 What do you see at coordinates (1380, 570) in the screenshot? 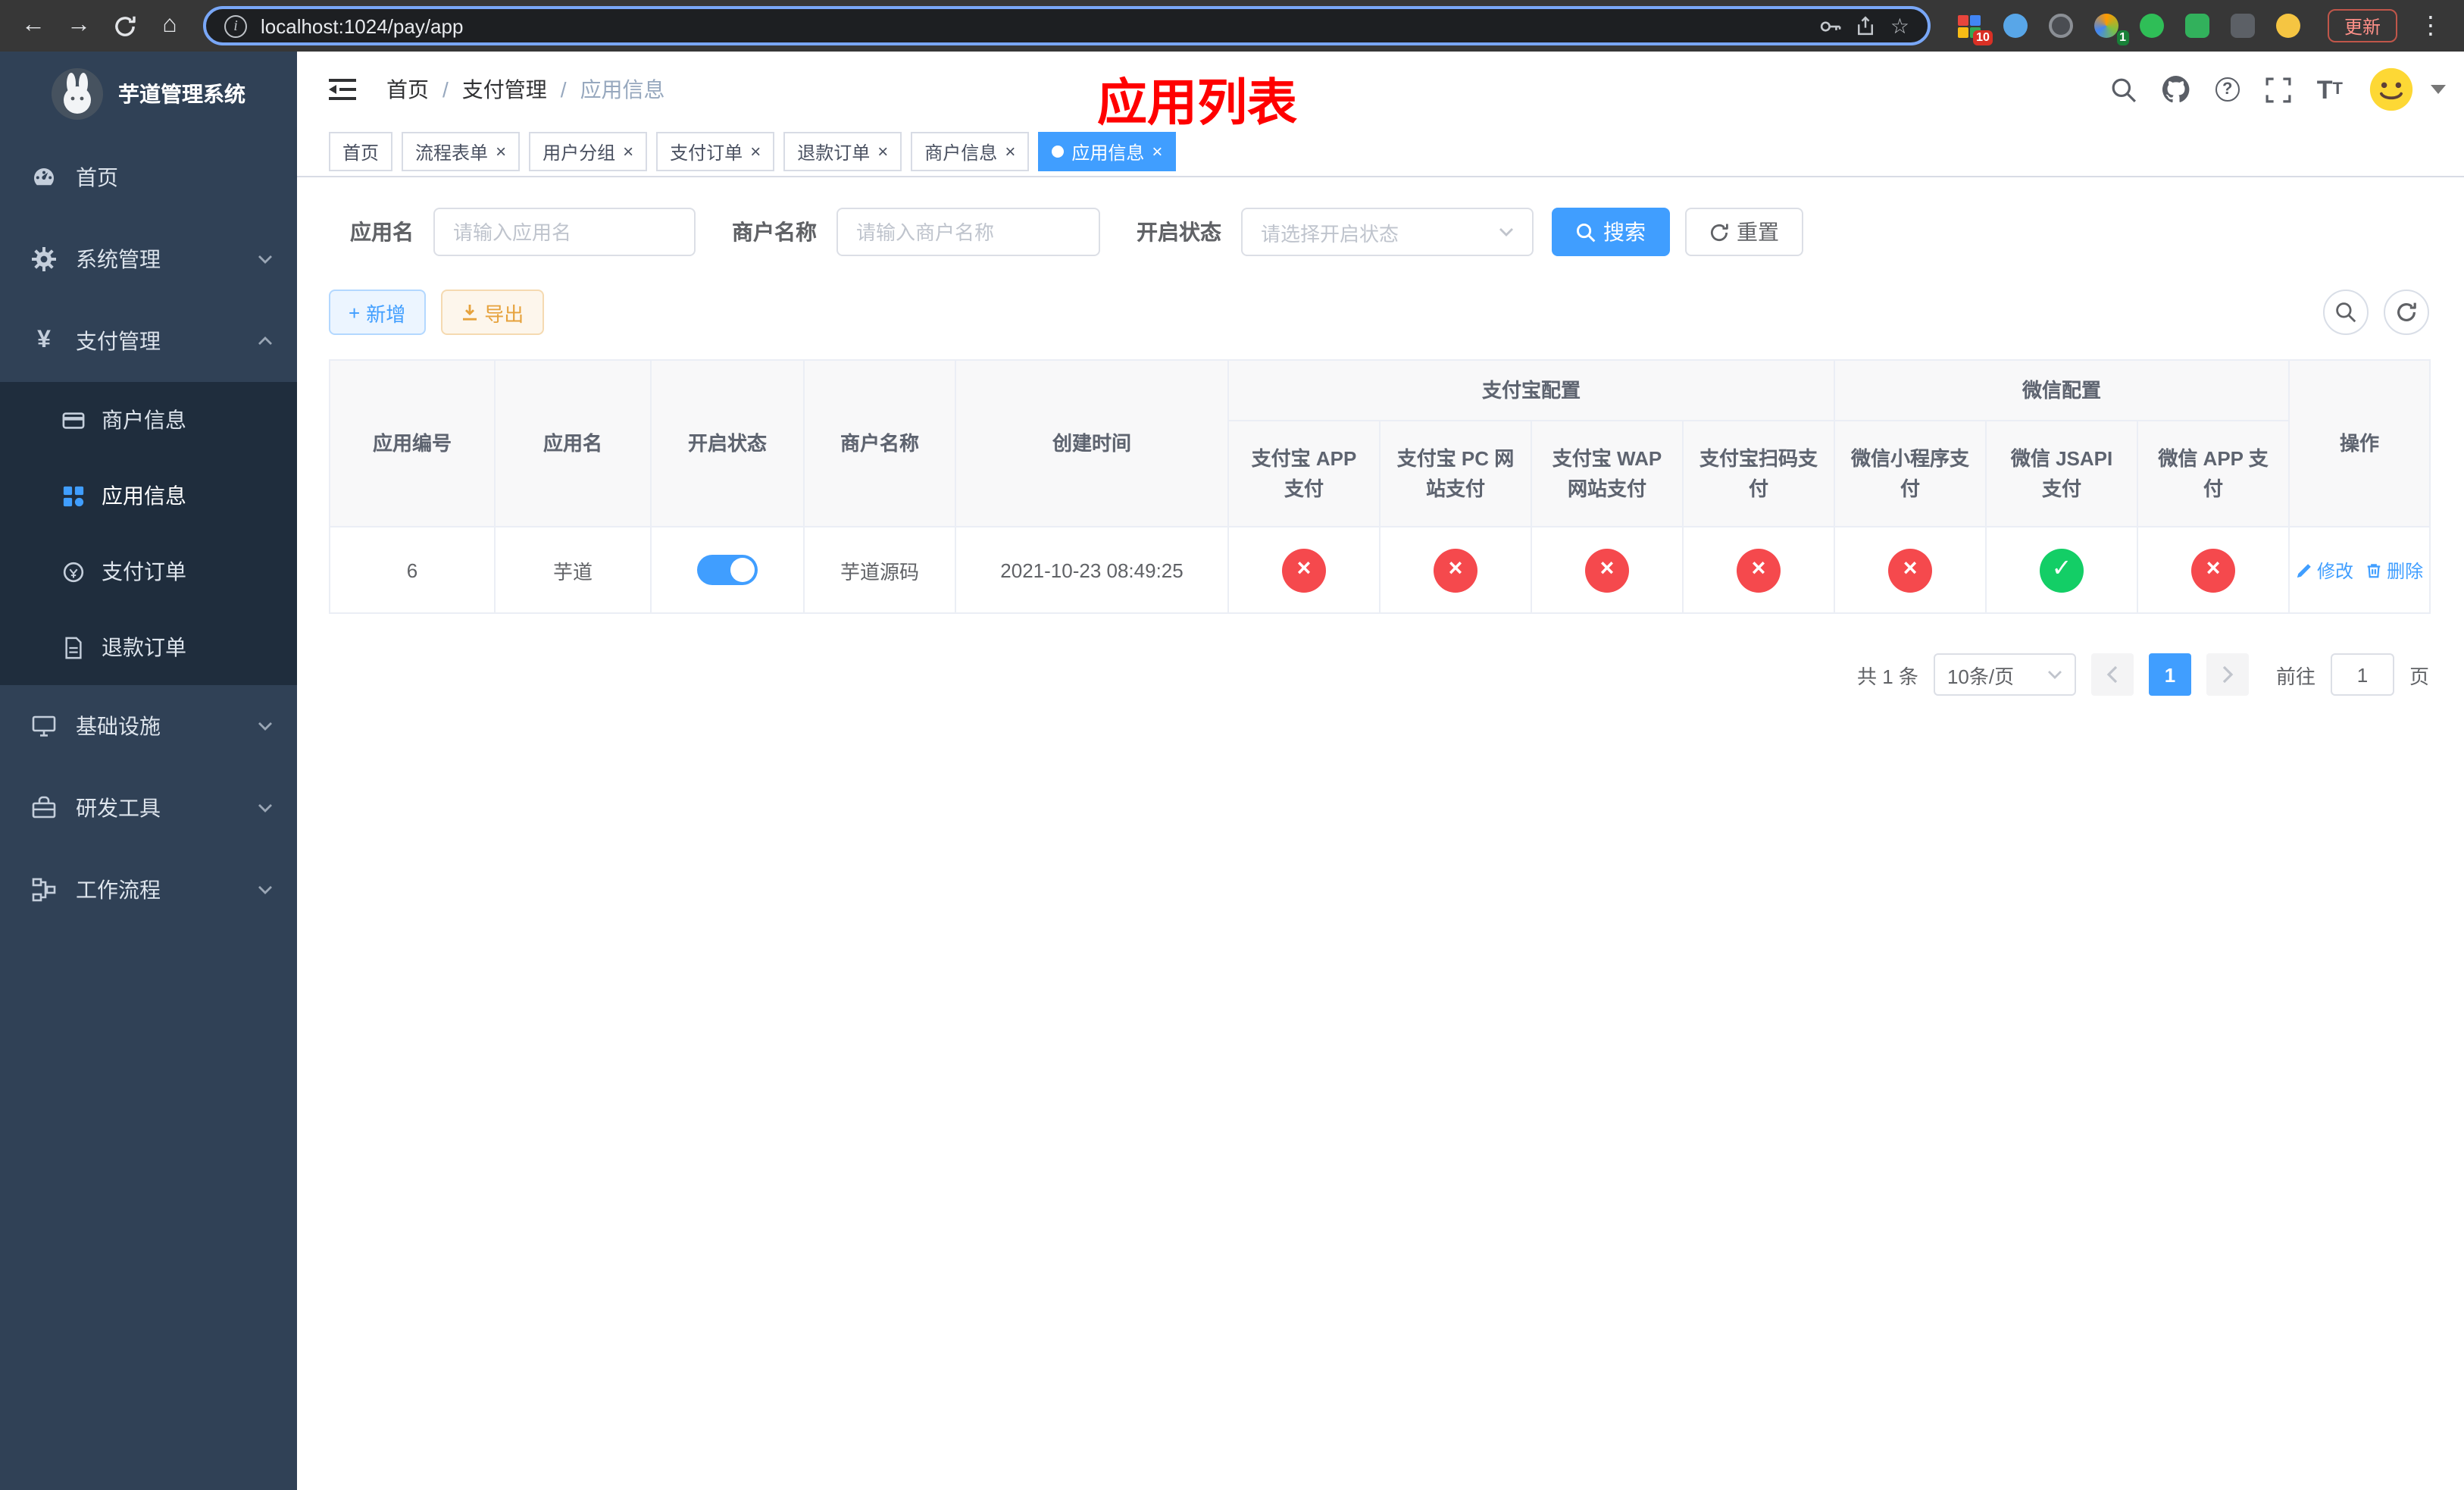
I see `table-row: 6 芋道 芋道源码 2021-10-23 08:49:25 × × × × ×` at bounding box center [1380, 570].